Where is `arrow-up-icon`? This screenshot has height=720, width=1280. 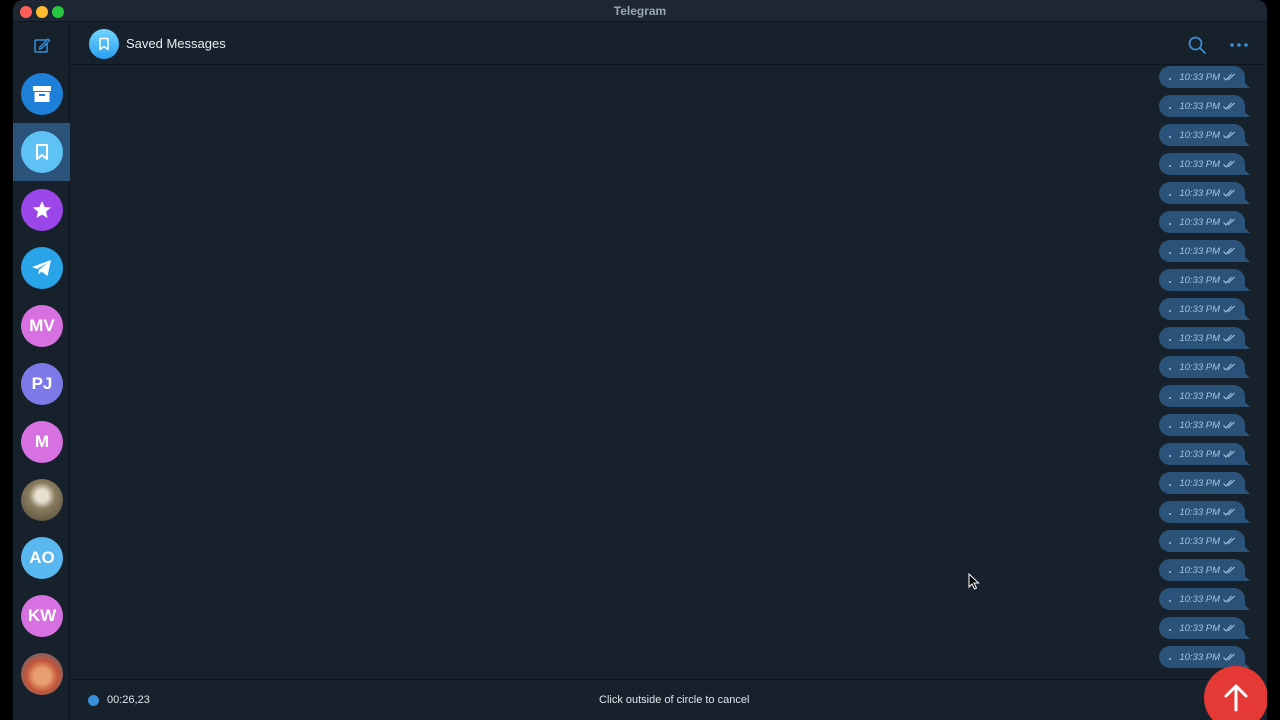 arrow-up-icon is located at coordinates (1236, 698).